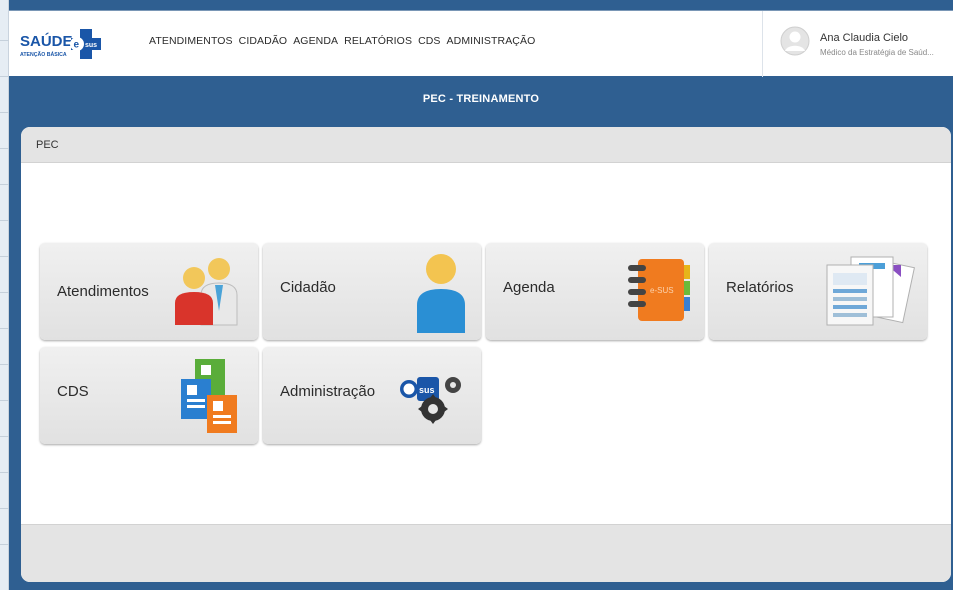 The width and height of the screenshot is (953, 590). I want to click on cds-forms-icon, so click(209, 396).